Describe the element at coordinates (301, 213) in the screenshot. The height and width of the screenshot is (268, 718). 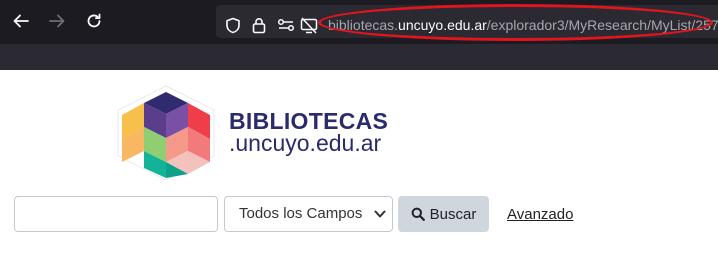
I see `search-type-selected: Todos los Campos` at that location.